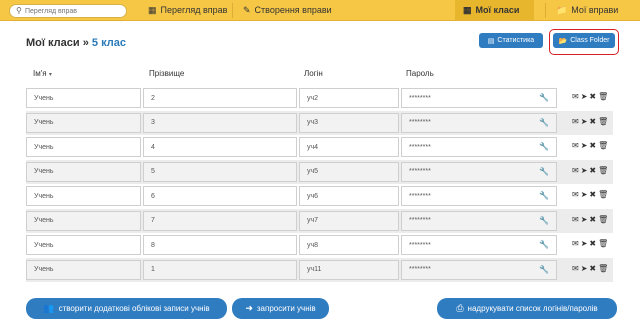 This screenshot has height=324, width=640. Describe the element at coordinates (220, 122) in the screenshot. I see `surname-cell: 3` at that location.